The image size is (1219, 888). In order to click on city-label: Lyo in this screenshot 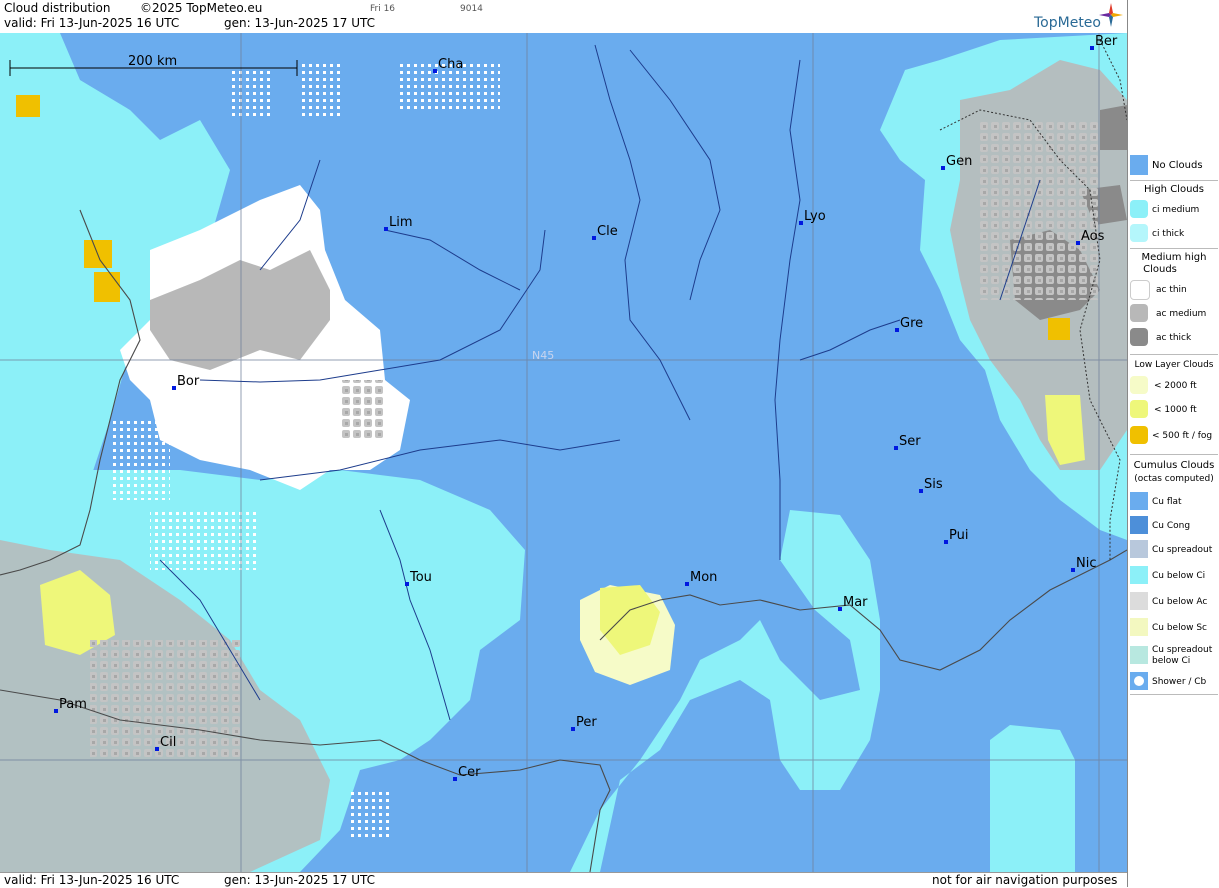, I will do `click(815, 216)`.